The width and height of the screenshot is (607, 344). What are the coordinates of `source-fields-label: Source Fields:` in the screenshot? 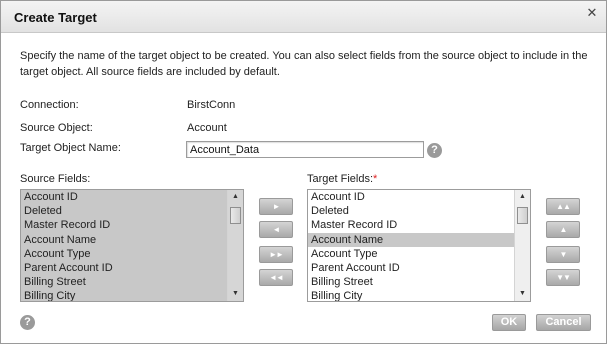 It's located at (55, 179).